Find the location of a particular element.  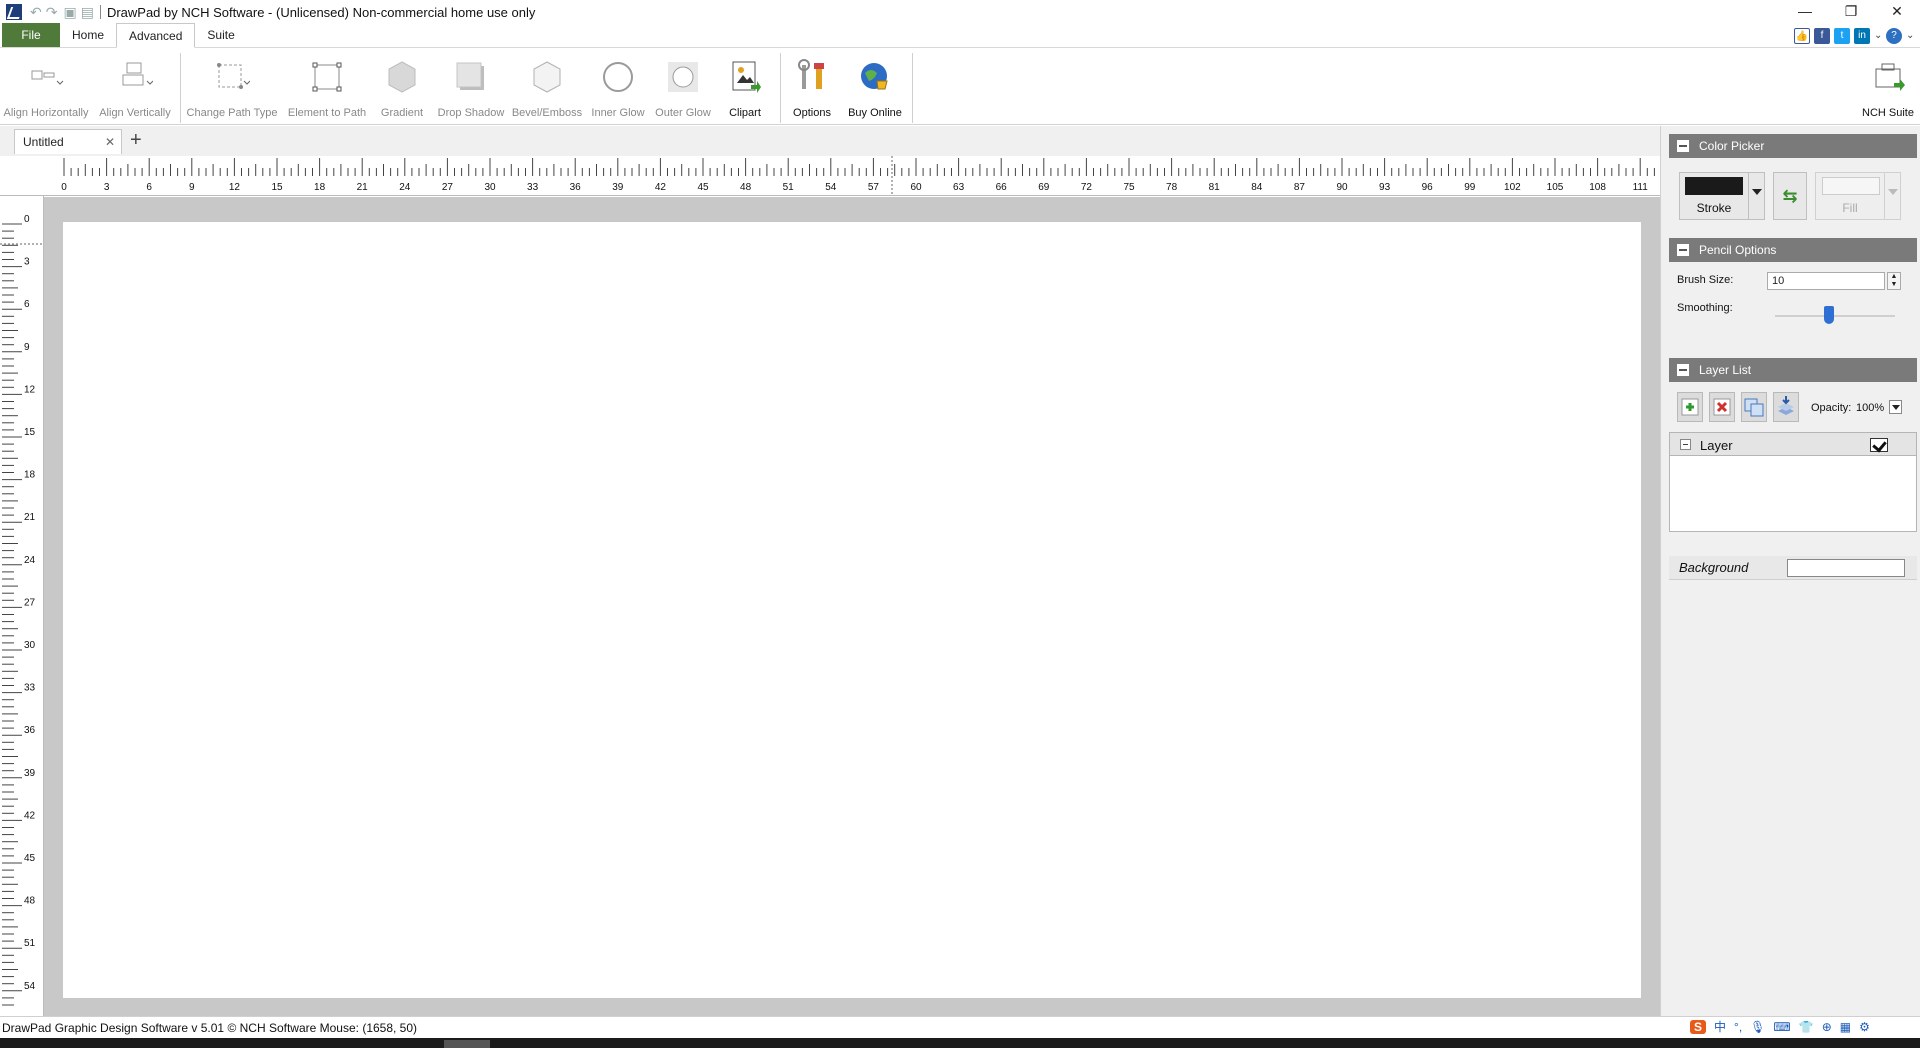

clipart-button: Clipart is located at coordinates (745, 87).